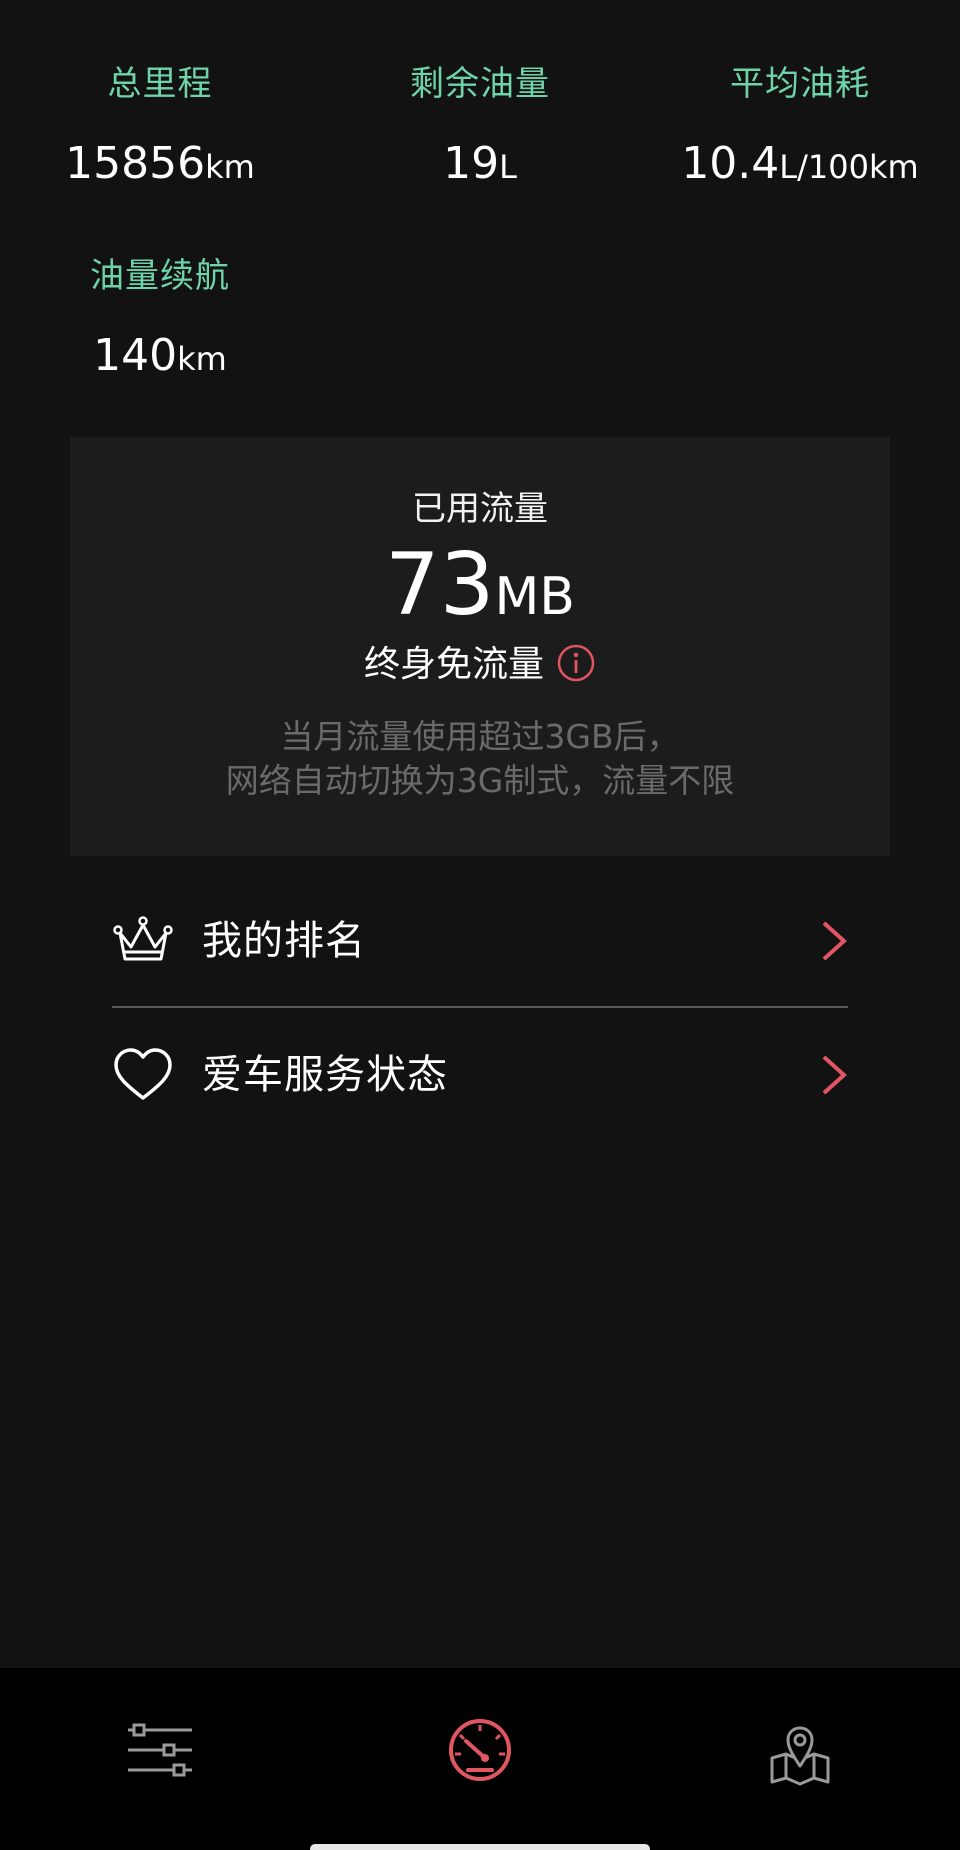 The image size is (960, 1850). I want to click on tab-map, so click(800, 1750).